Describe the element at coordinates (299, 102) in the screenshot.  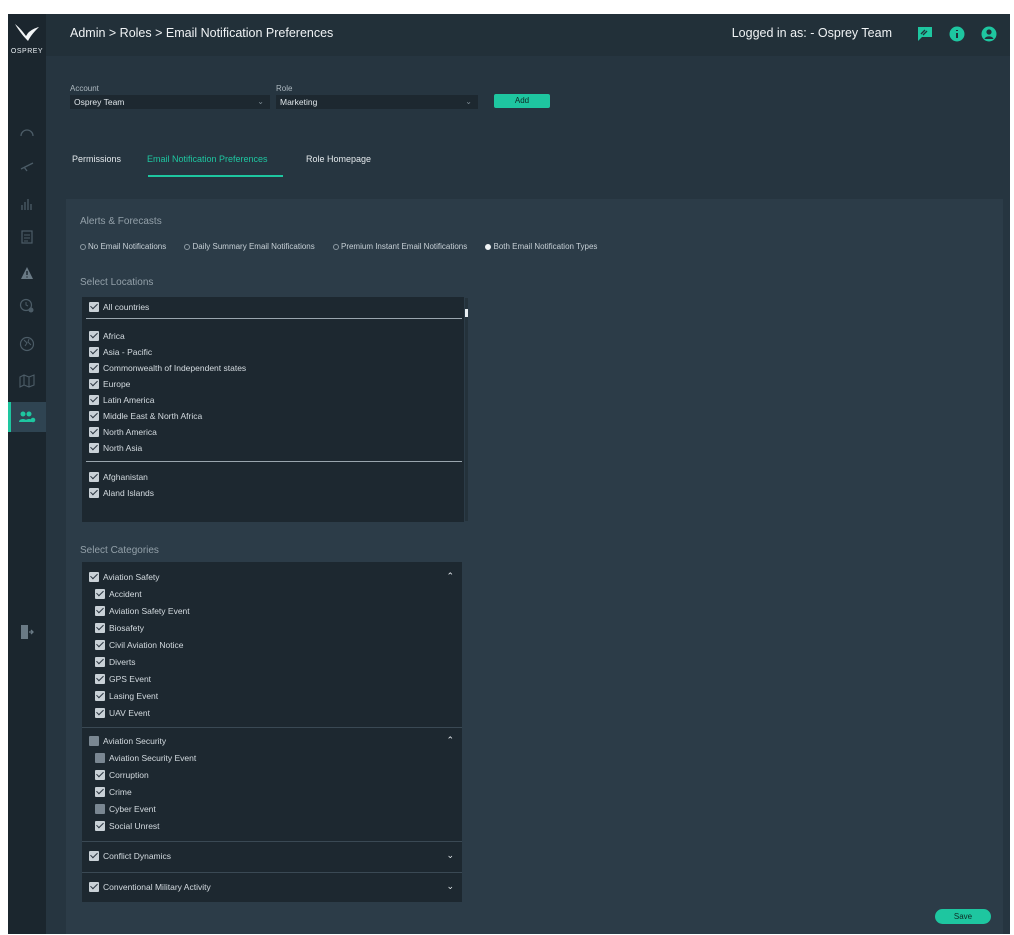
I see `role-value: Marketing` at that location.